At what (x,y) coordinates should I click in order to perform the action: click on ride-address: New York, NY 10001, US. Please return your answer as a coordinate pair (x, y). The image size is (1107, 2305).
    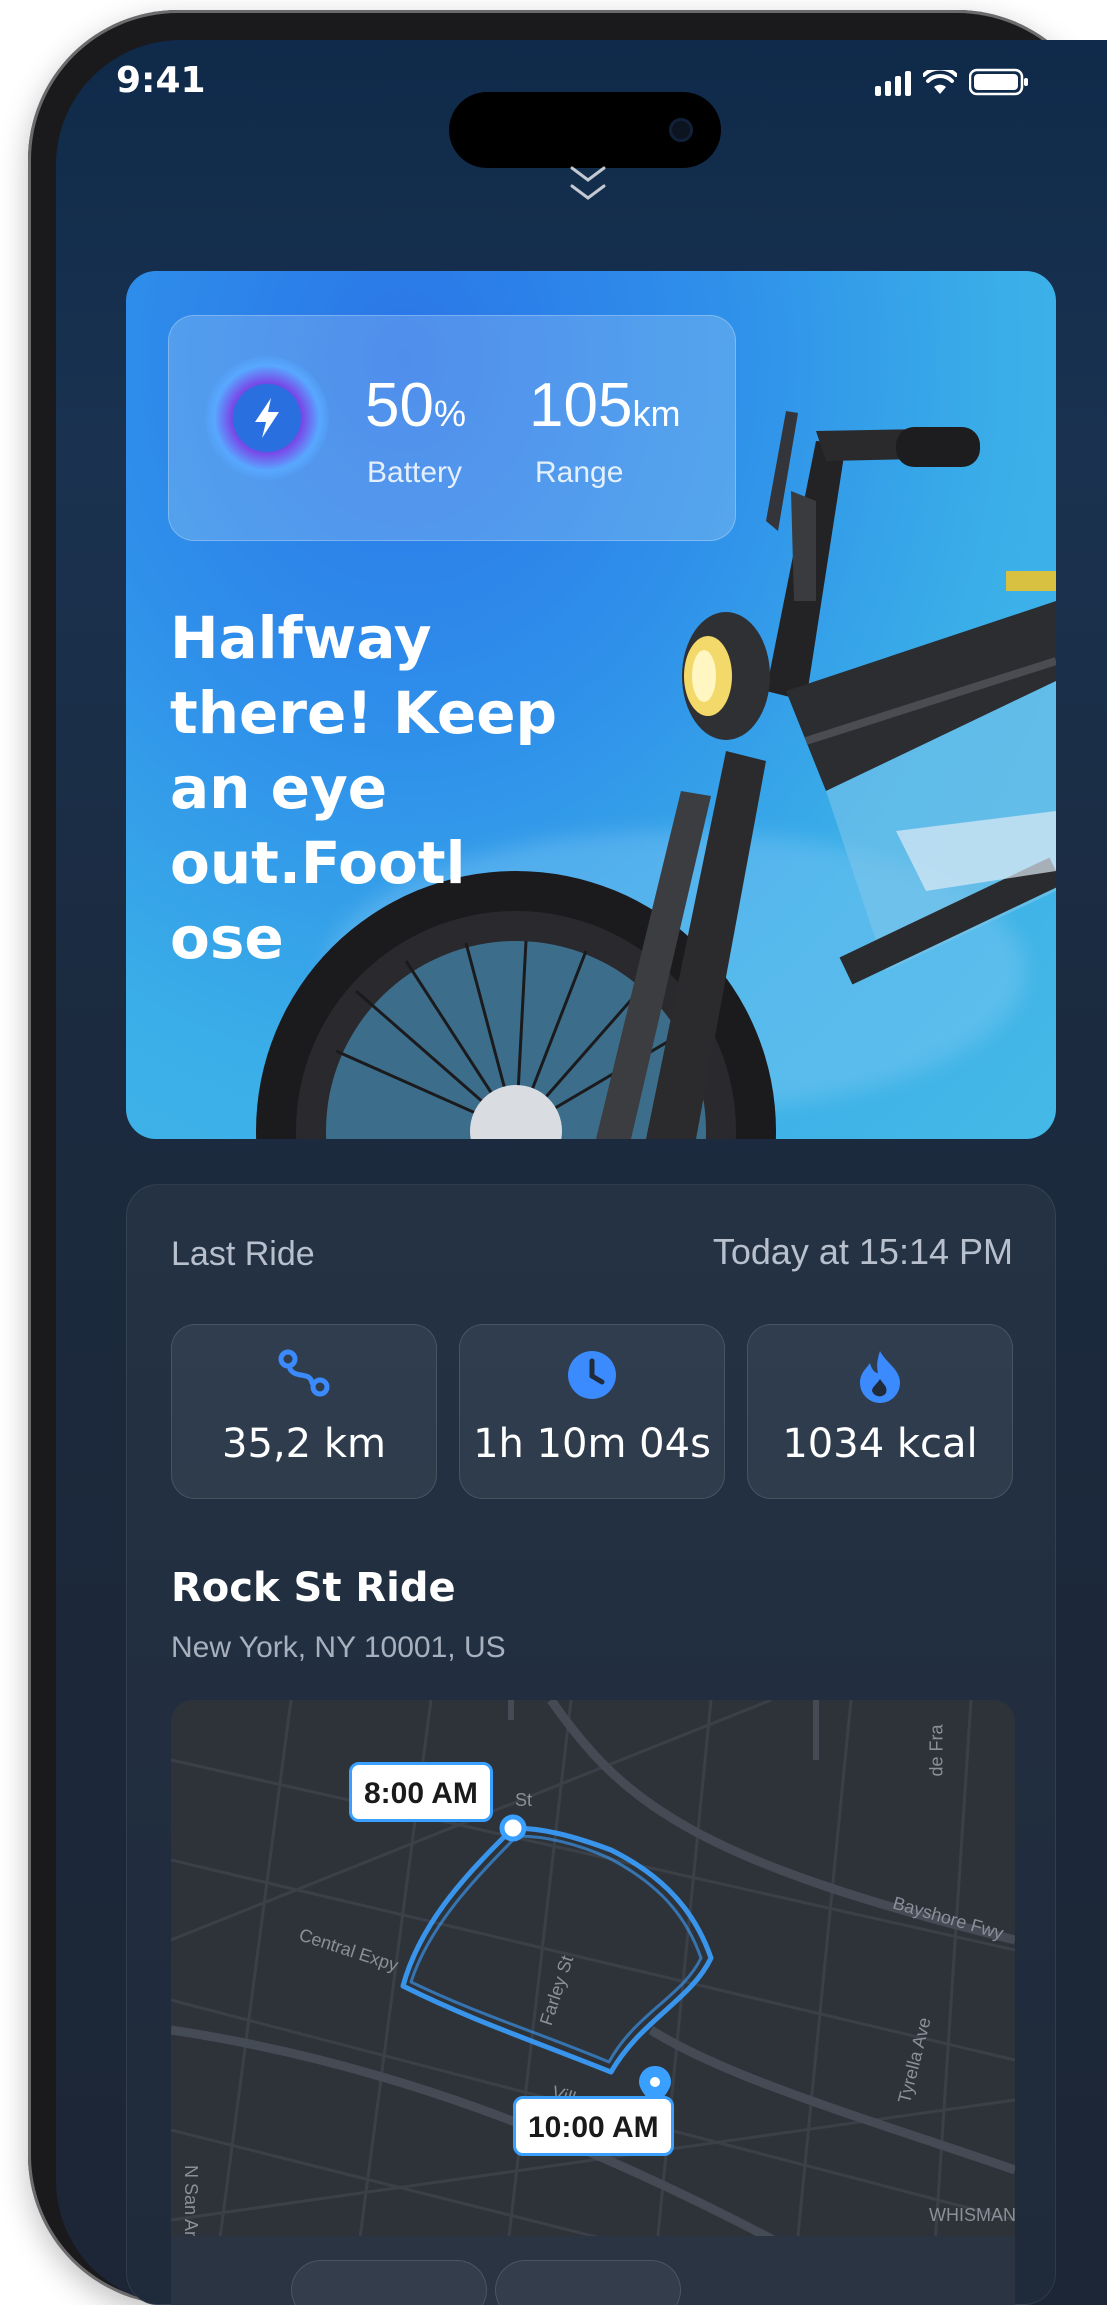
    Looking at the image, I should click on (338, 1647).